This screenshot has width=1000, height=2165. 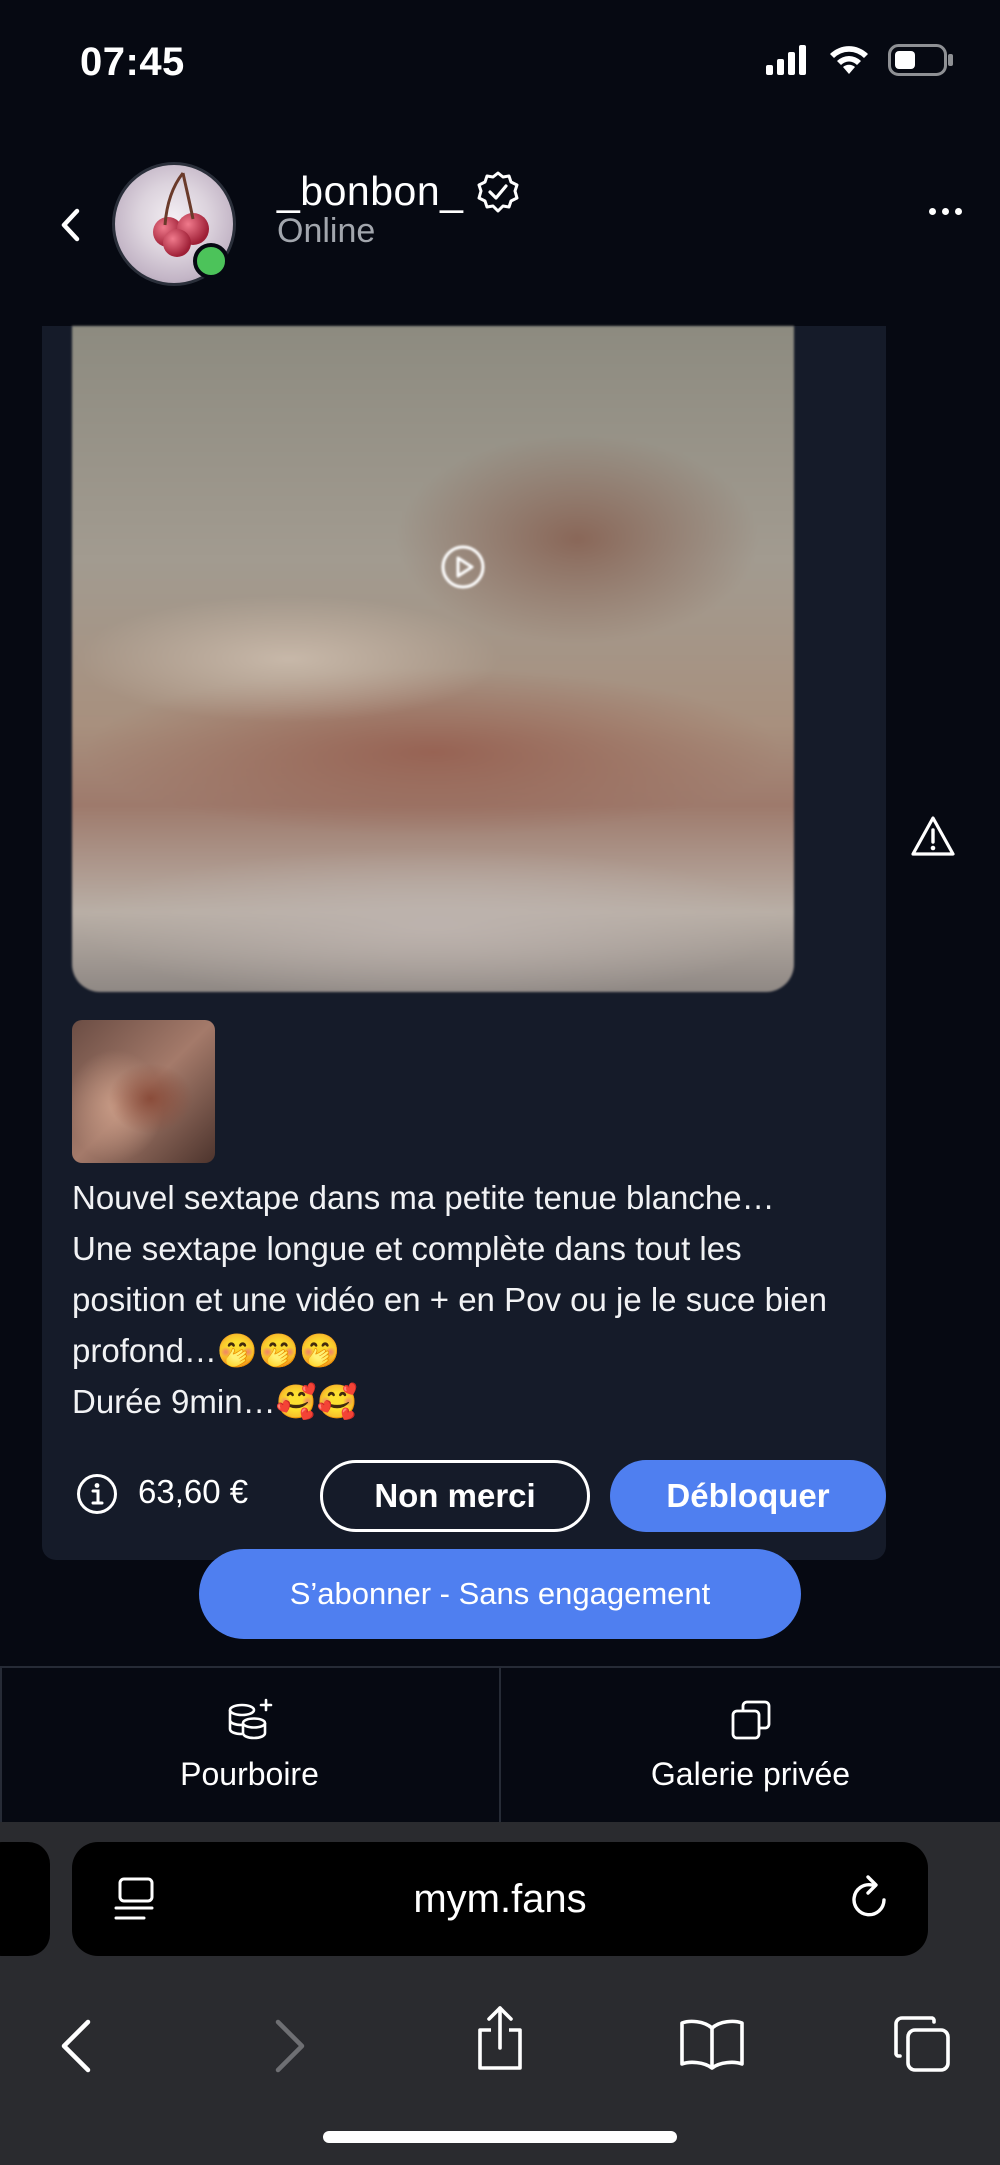 What do you see at coordinates (193, 1491) in the screenshot?
I see `price-label: 63,60 €` at bounding box center [193, 1491].